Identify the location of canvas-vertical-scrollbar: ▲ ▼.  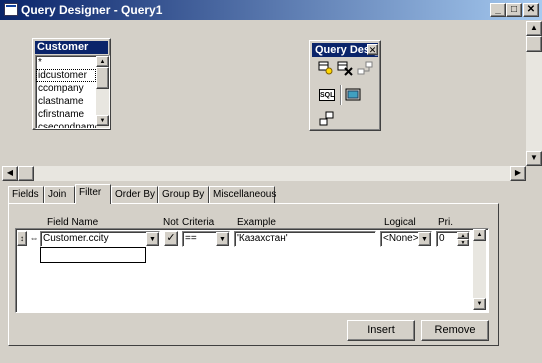
(534, 93).